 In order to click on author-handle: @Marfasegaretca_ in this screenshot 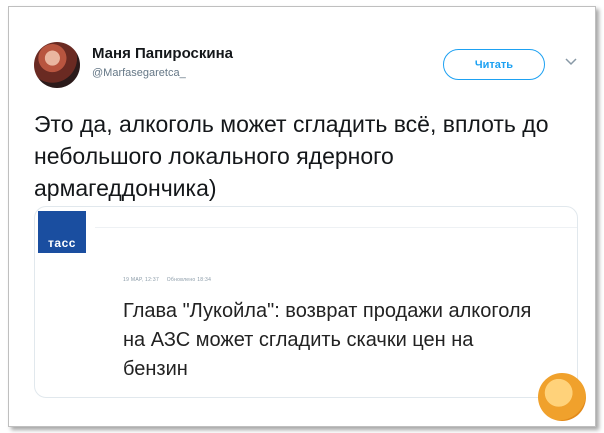, I will do `click(139, 73)`.